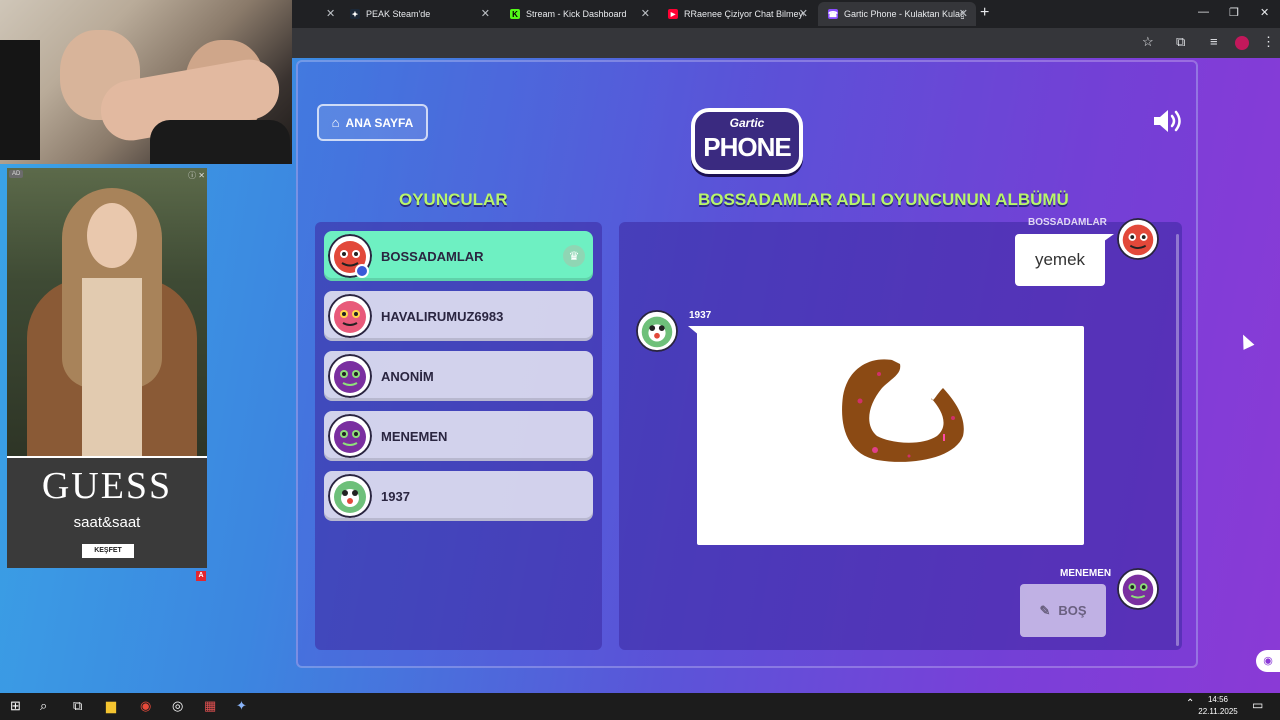 The width and height of the screenshot is (1280, 720). What do you see at coordinates (640, 706) in the screenshot?
I see `windows-taskbar` at bounding box center [640, 706].